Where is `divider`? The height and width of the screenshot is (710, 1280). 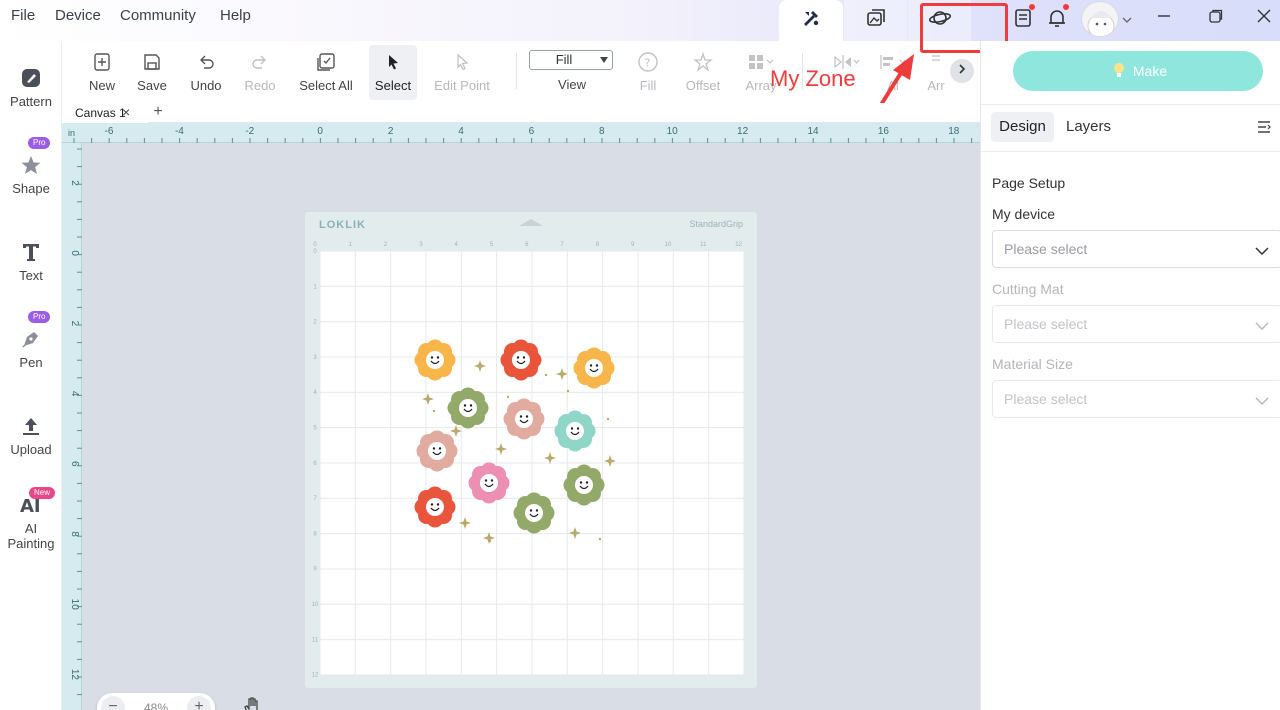
divider is located at coordinates (516, 71).